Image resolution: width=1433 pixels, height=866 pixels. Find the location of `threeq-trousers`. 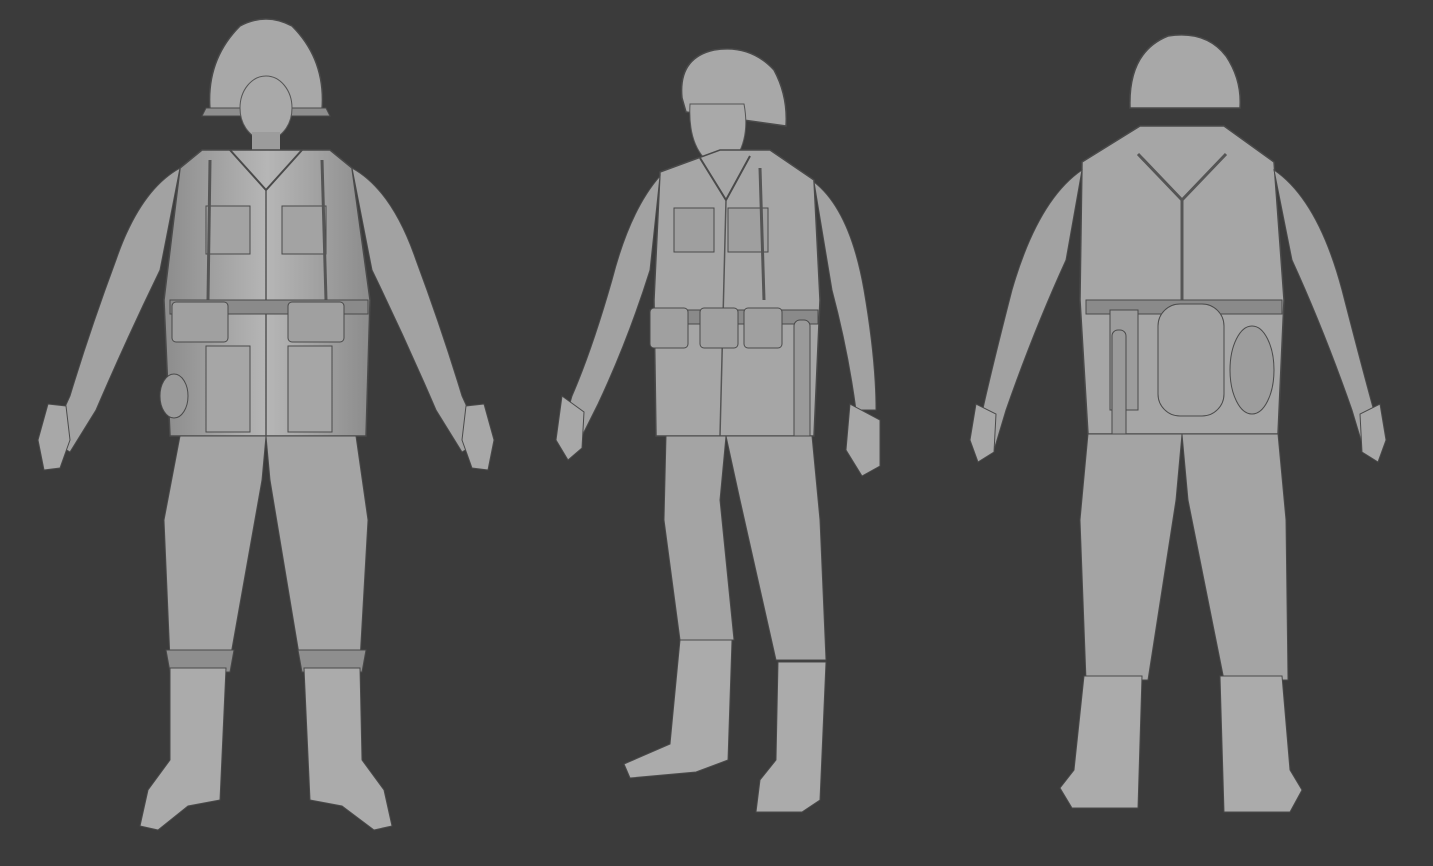

threeq-trousers is located at coordinates (745, 548).